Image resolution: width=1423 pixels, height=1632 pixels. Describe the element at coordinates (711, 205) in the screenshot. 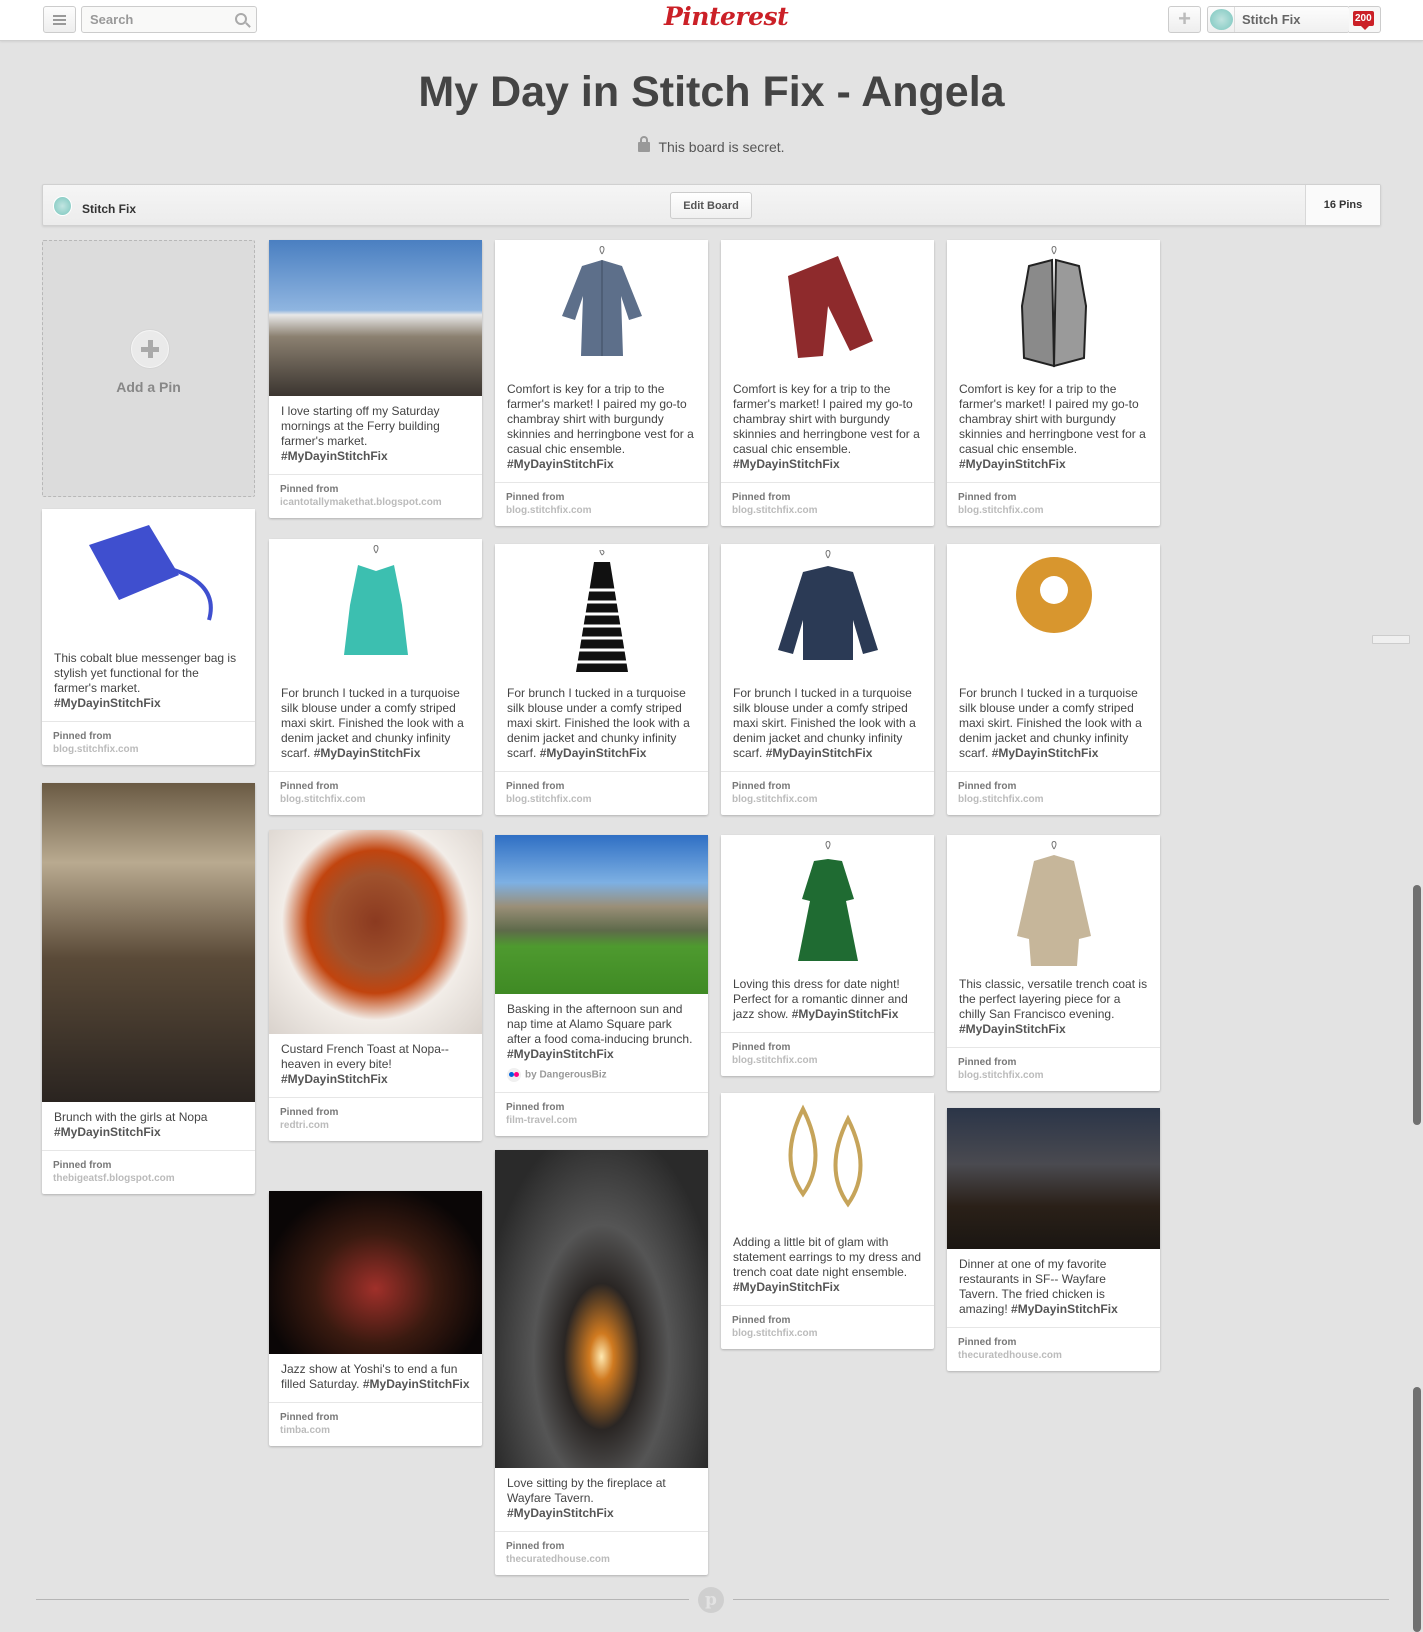

I see `edit-board-button: Edit Board` at that location.